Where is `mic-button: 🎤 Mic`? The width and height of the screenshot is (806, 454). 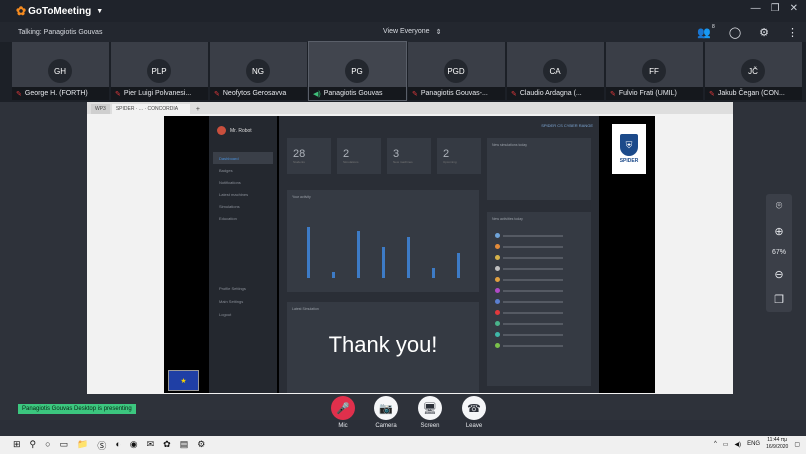
mic-button: 🎤 Mic is located at coordinates (343, 412).